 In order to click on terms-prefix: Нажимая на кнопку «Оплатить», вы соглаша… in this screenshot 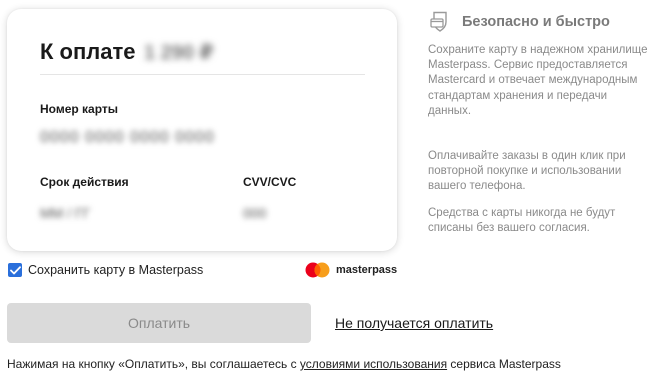, I will do `click(153, 364)`.